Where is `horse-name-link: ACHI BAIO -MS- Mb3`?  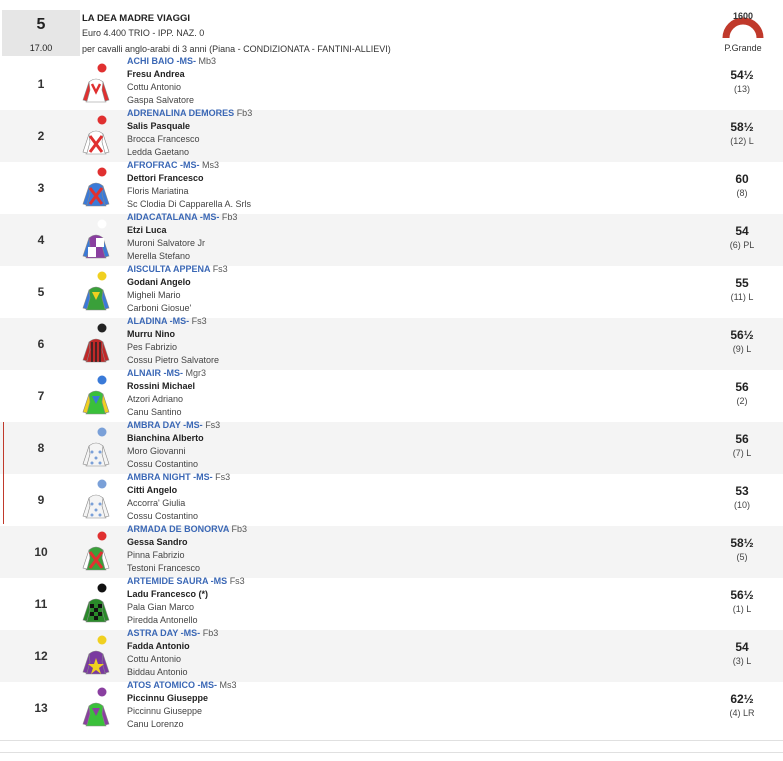
horse-name-link: ACHI BAIO -MS- Mb3 is located at coordinates (171, 61).